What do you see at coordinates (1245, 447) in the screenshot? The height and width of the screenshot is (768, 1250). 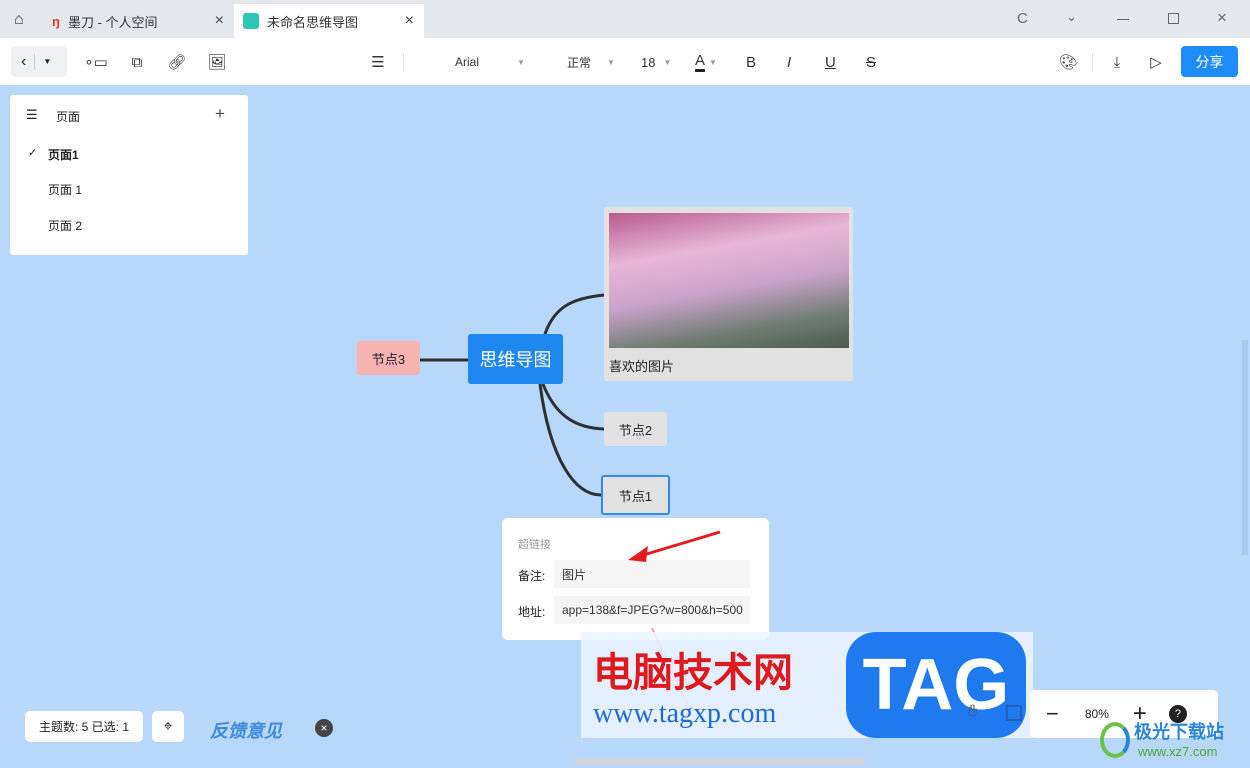 I see `vertical-scrollbar` at bounding box center [1245, 447].